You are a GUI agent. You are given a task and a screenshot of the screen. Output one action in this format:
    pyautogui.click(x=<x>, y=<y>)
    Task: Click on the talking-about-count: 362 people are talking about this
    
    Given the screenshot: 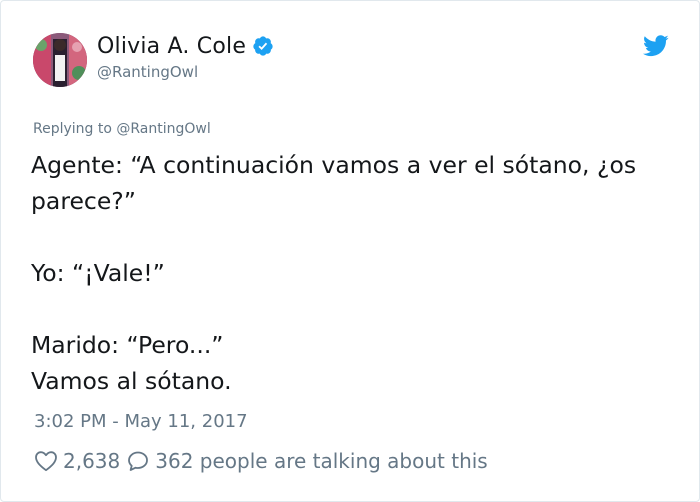 What is the action you would take?
    pyautogui.click(x=321, y=461)
    